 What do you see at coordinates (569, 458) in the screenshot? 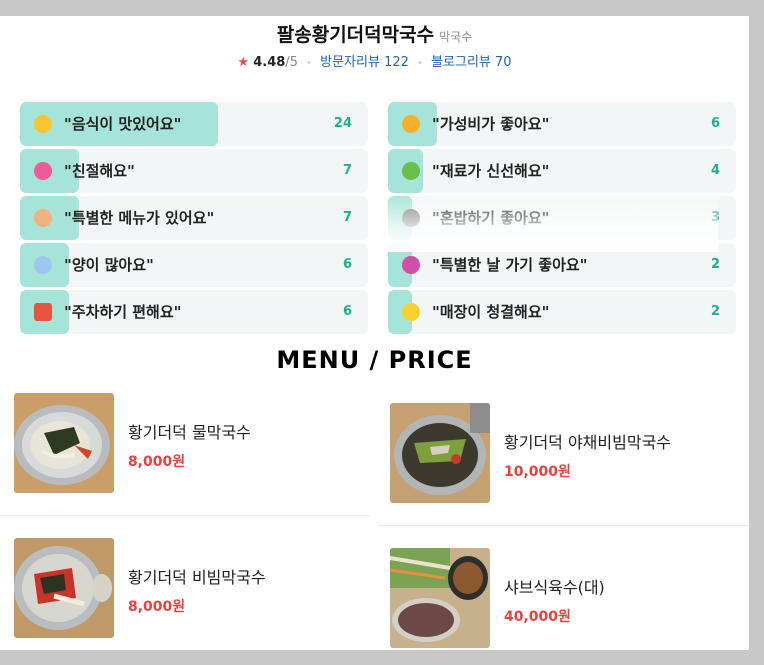
I see `menu-item: 황기더덕 야채비빔막국수 10,000원` at bounding box center [569, 458].